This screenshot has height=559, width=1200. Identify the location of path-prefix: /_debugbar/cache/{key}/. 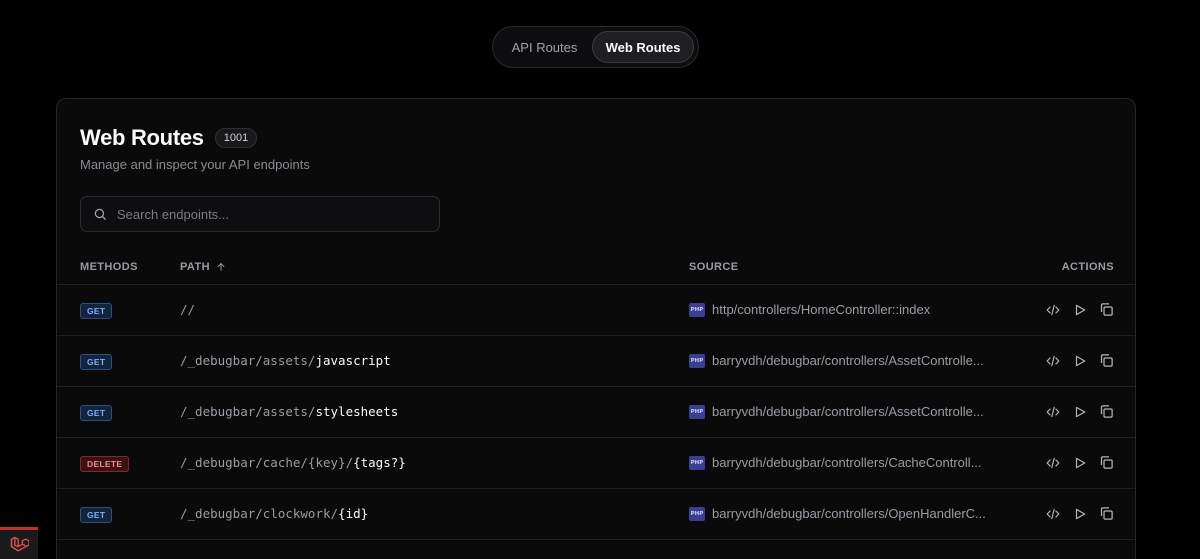
(267, 462).